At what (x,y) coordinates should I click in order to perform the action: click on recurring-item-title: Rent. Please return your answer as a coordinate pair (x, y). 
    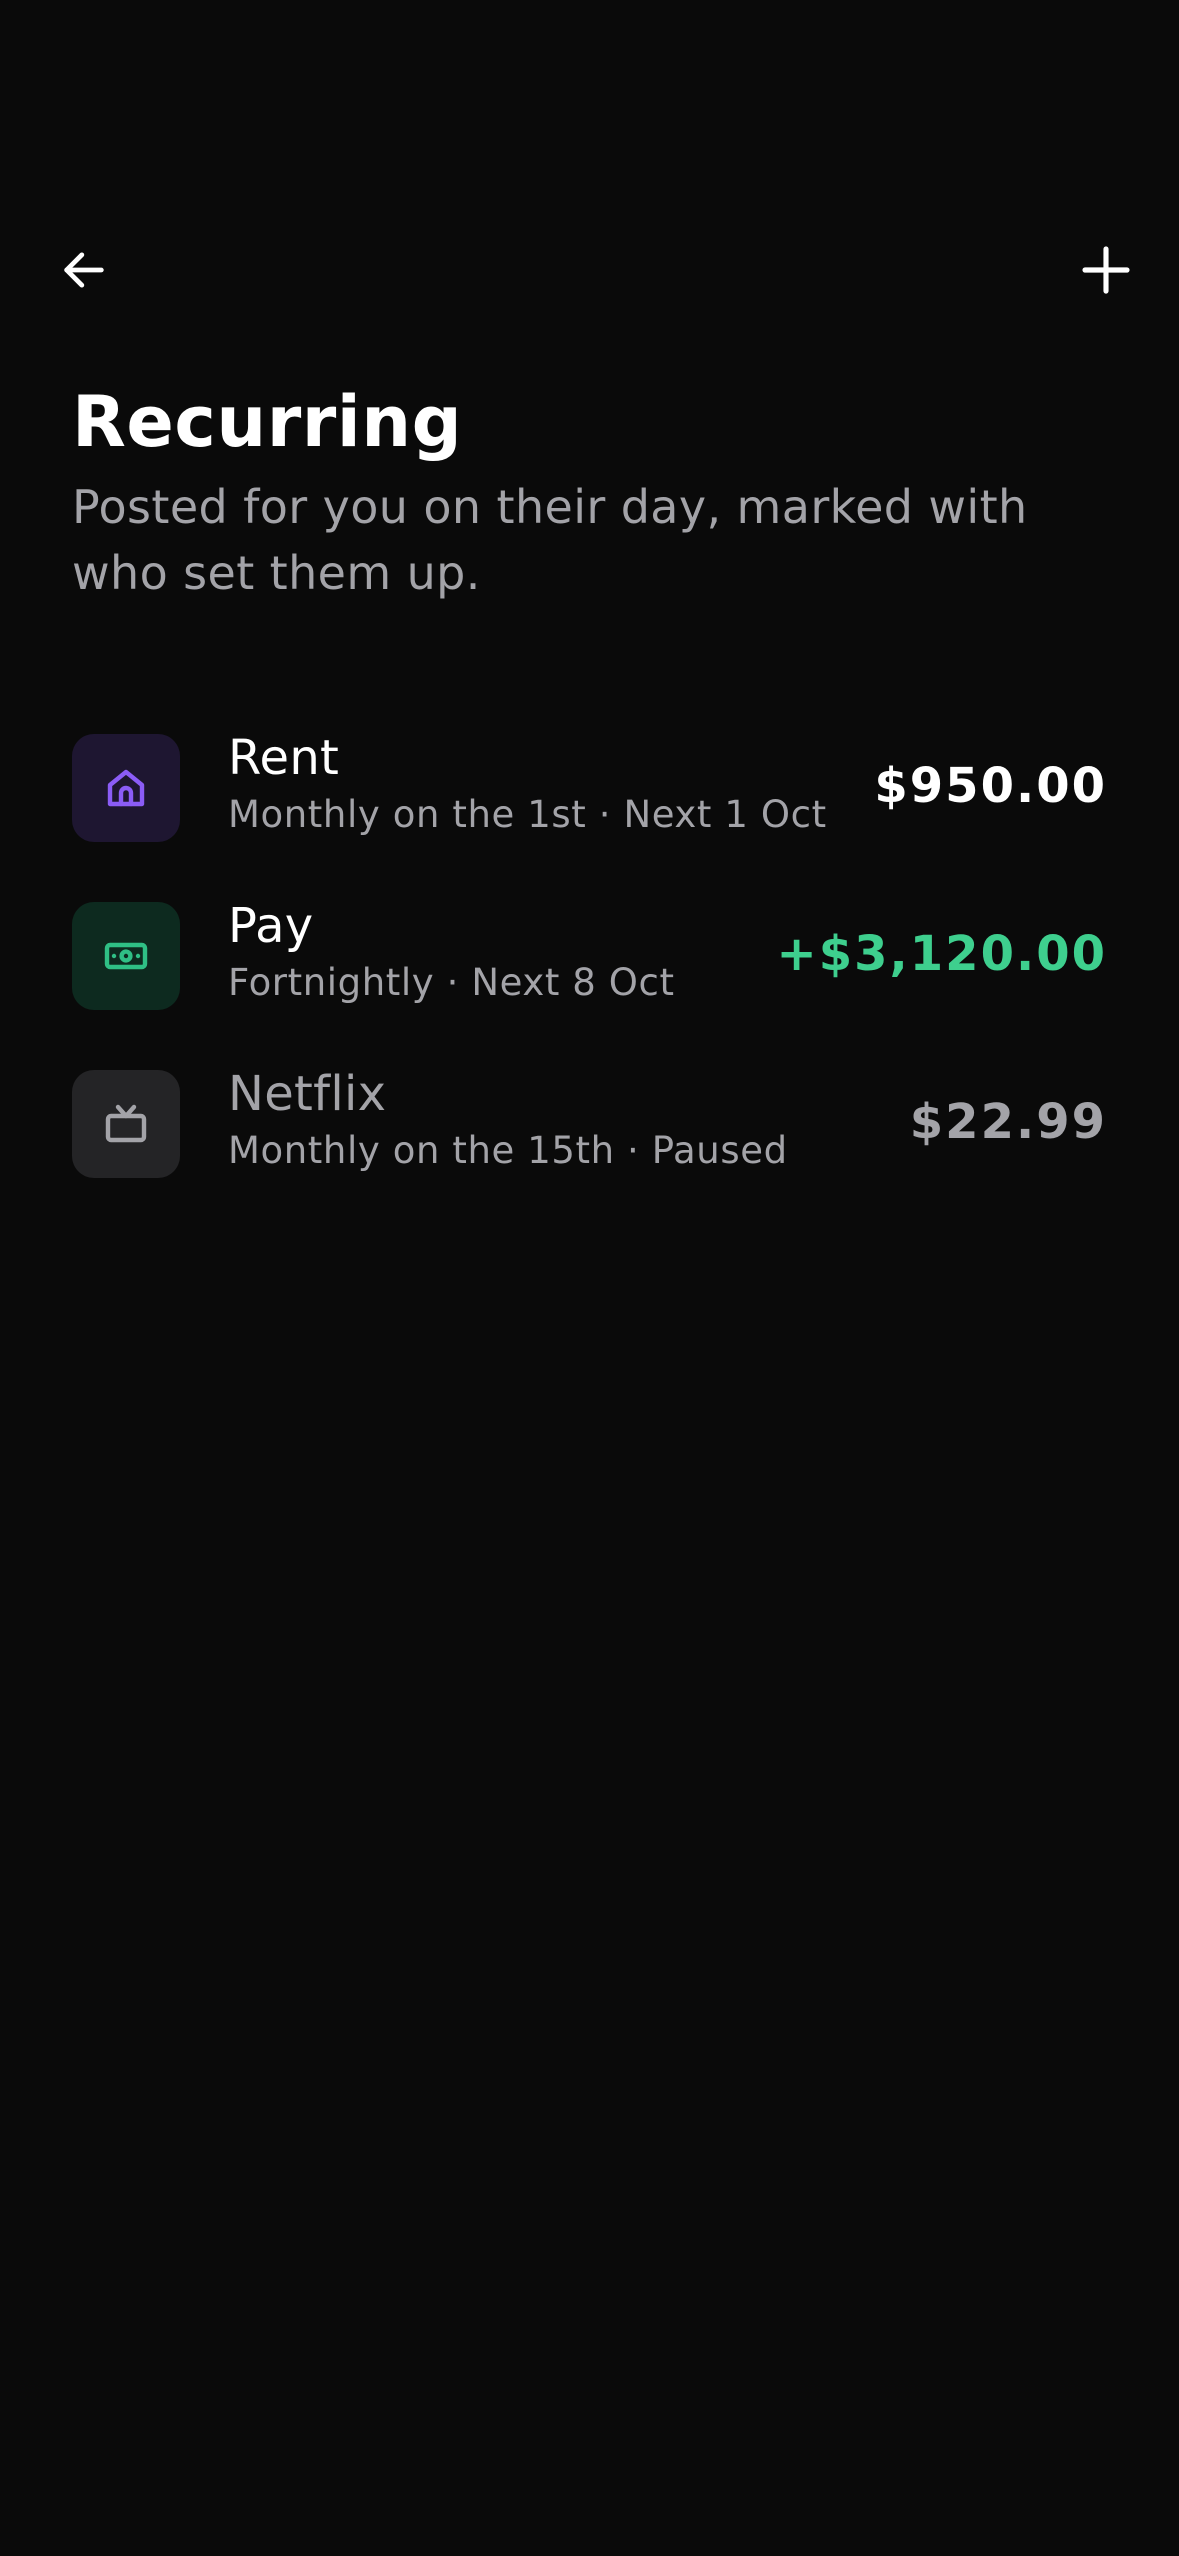
    Looking at the image, I should click on (284, 758).